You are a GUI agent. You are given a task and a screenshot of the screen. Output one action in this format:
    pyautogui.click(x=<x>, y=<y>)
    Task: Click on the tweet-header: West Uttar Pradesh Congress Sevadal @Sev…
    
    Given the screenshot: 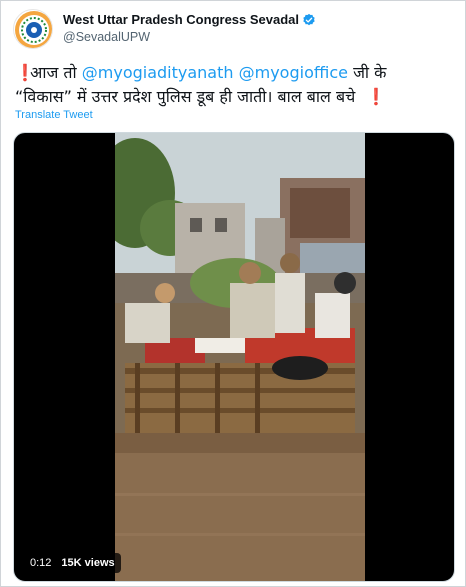 What is the action you would take?
    pyautogui.click(x=164, y=31)
    